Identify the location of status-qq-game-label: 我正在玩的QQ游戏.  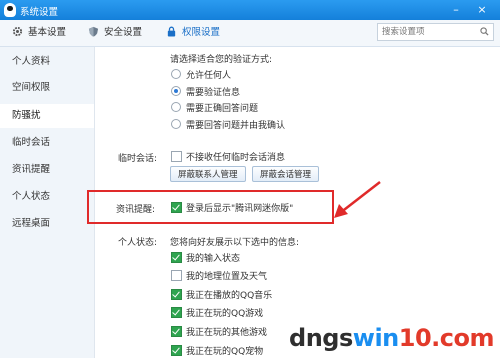
(225, 314).